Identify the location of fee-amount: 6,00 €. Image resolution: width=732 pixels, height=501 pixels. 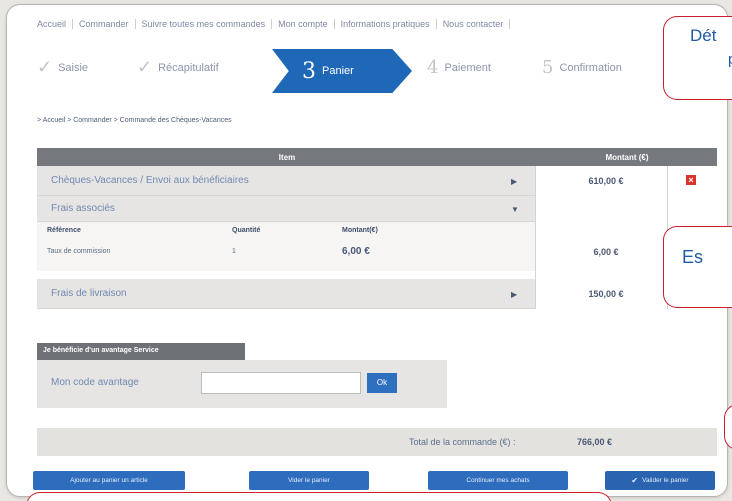
(356, 251).